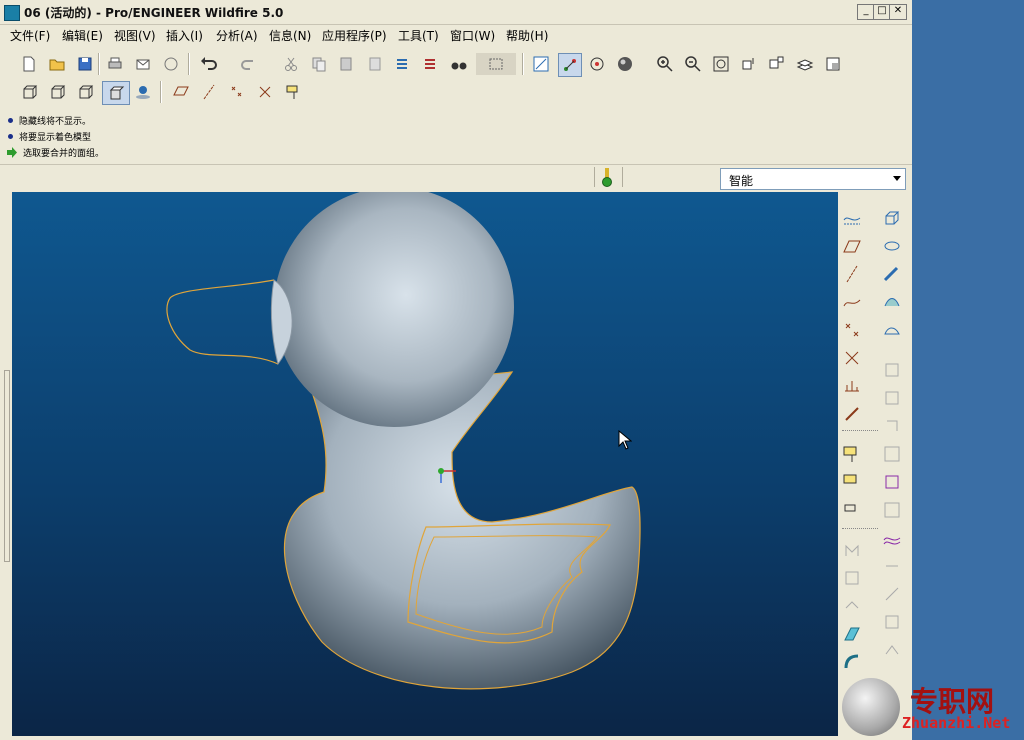 The height and width of the screenshot is (740, 1024). Describe the element at coordinates (892, 330) in the screenshot. I see `style-surface-icon` at that location.